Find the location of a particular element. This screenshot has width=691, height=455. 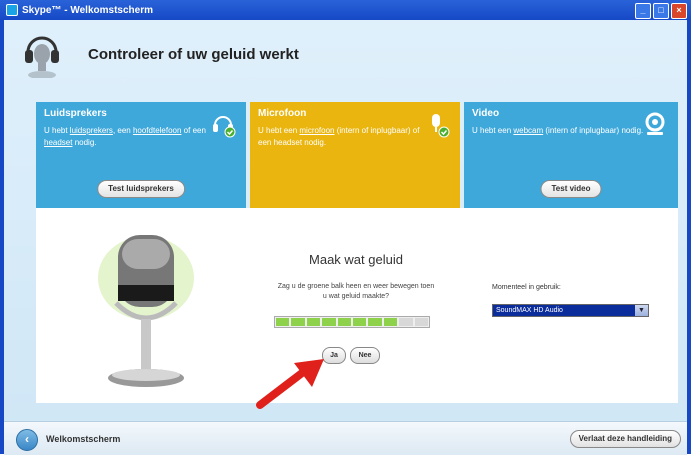

sound-level-meter is located at coordinates (352, 322).